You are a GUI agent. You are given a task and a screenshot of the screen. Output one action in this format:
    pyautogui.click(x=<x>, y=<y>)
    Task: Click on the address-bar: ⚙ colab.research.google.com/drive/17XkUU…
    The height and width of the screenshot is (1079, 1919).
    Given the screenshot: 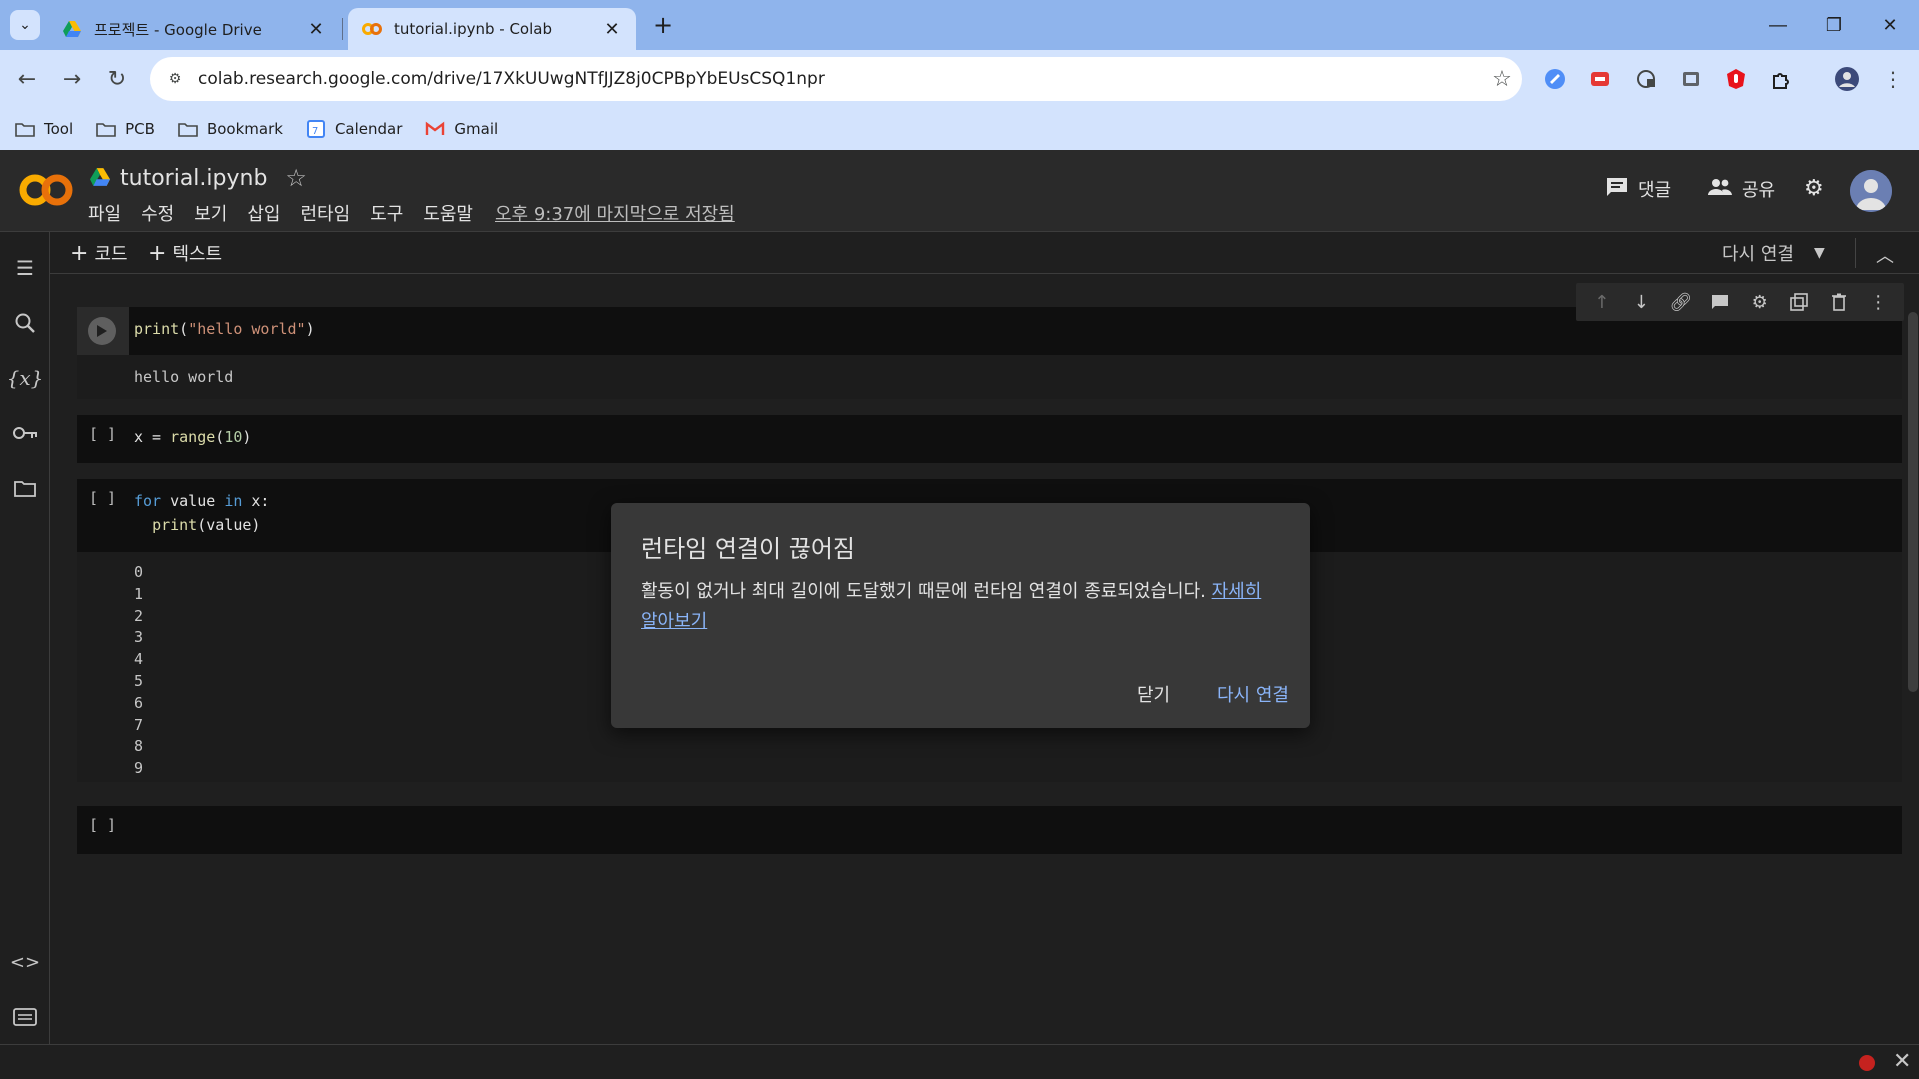 What is the action you would take?
    pyautogui.click(x=836, y=79)
    